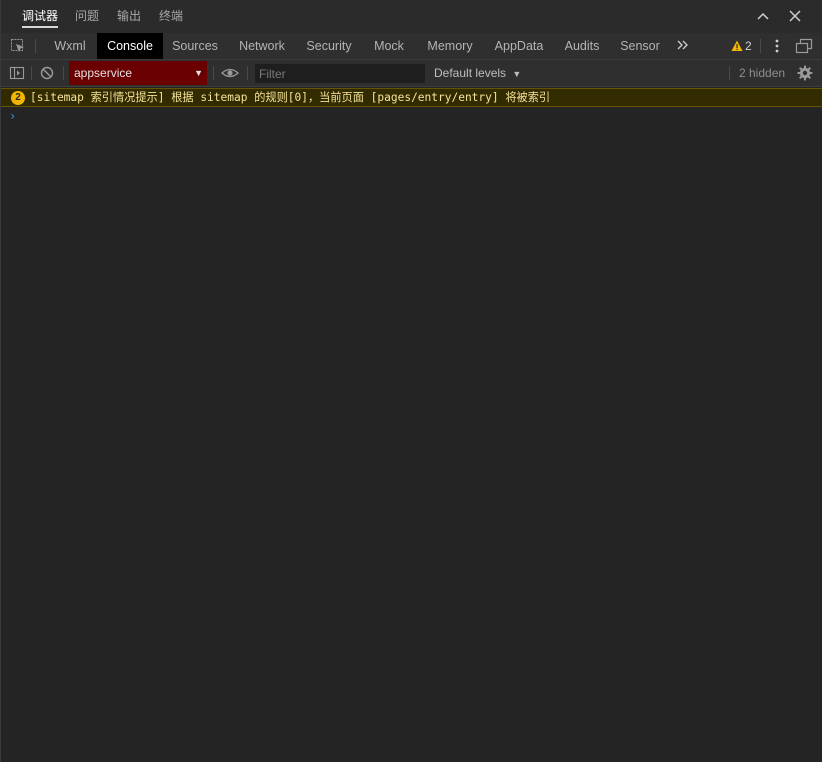 This screenshot has height=762, width=822. I want to click on tab-network: Network, so click(262, 46).